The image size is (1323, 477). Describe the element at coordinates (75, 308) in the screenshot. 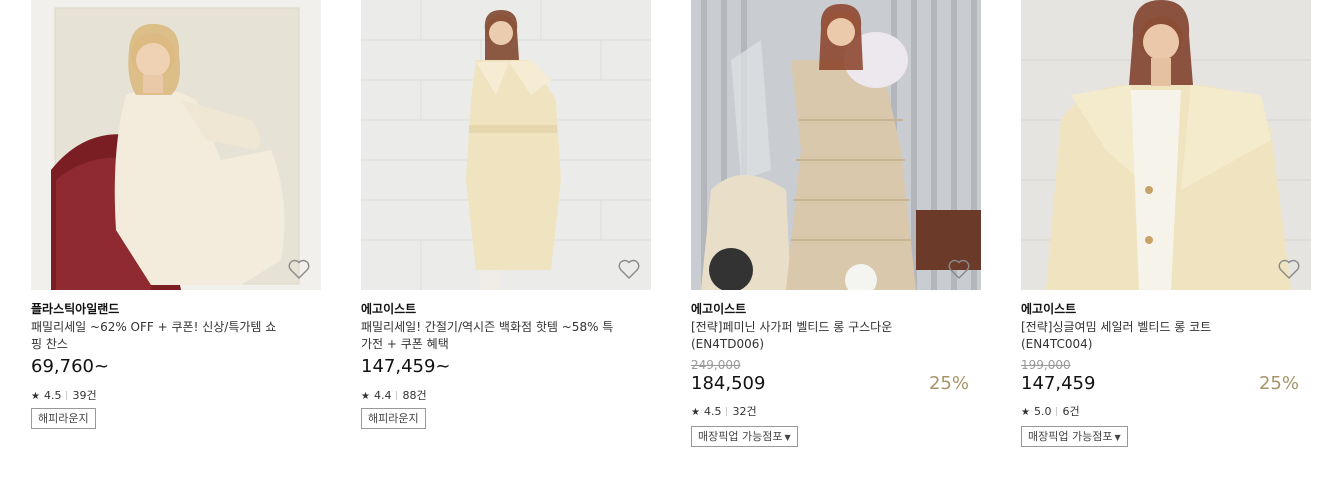

I see `brand-name: 플라스틱아일랜드` at that location.